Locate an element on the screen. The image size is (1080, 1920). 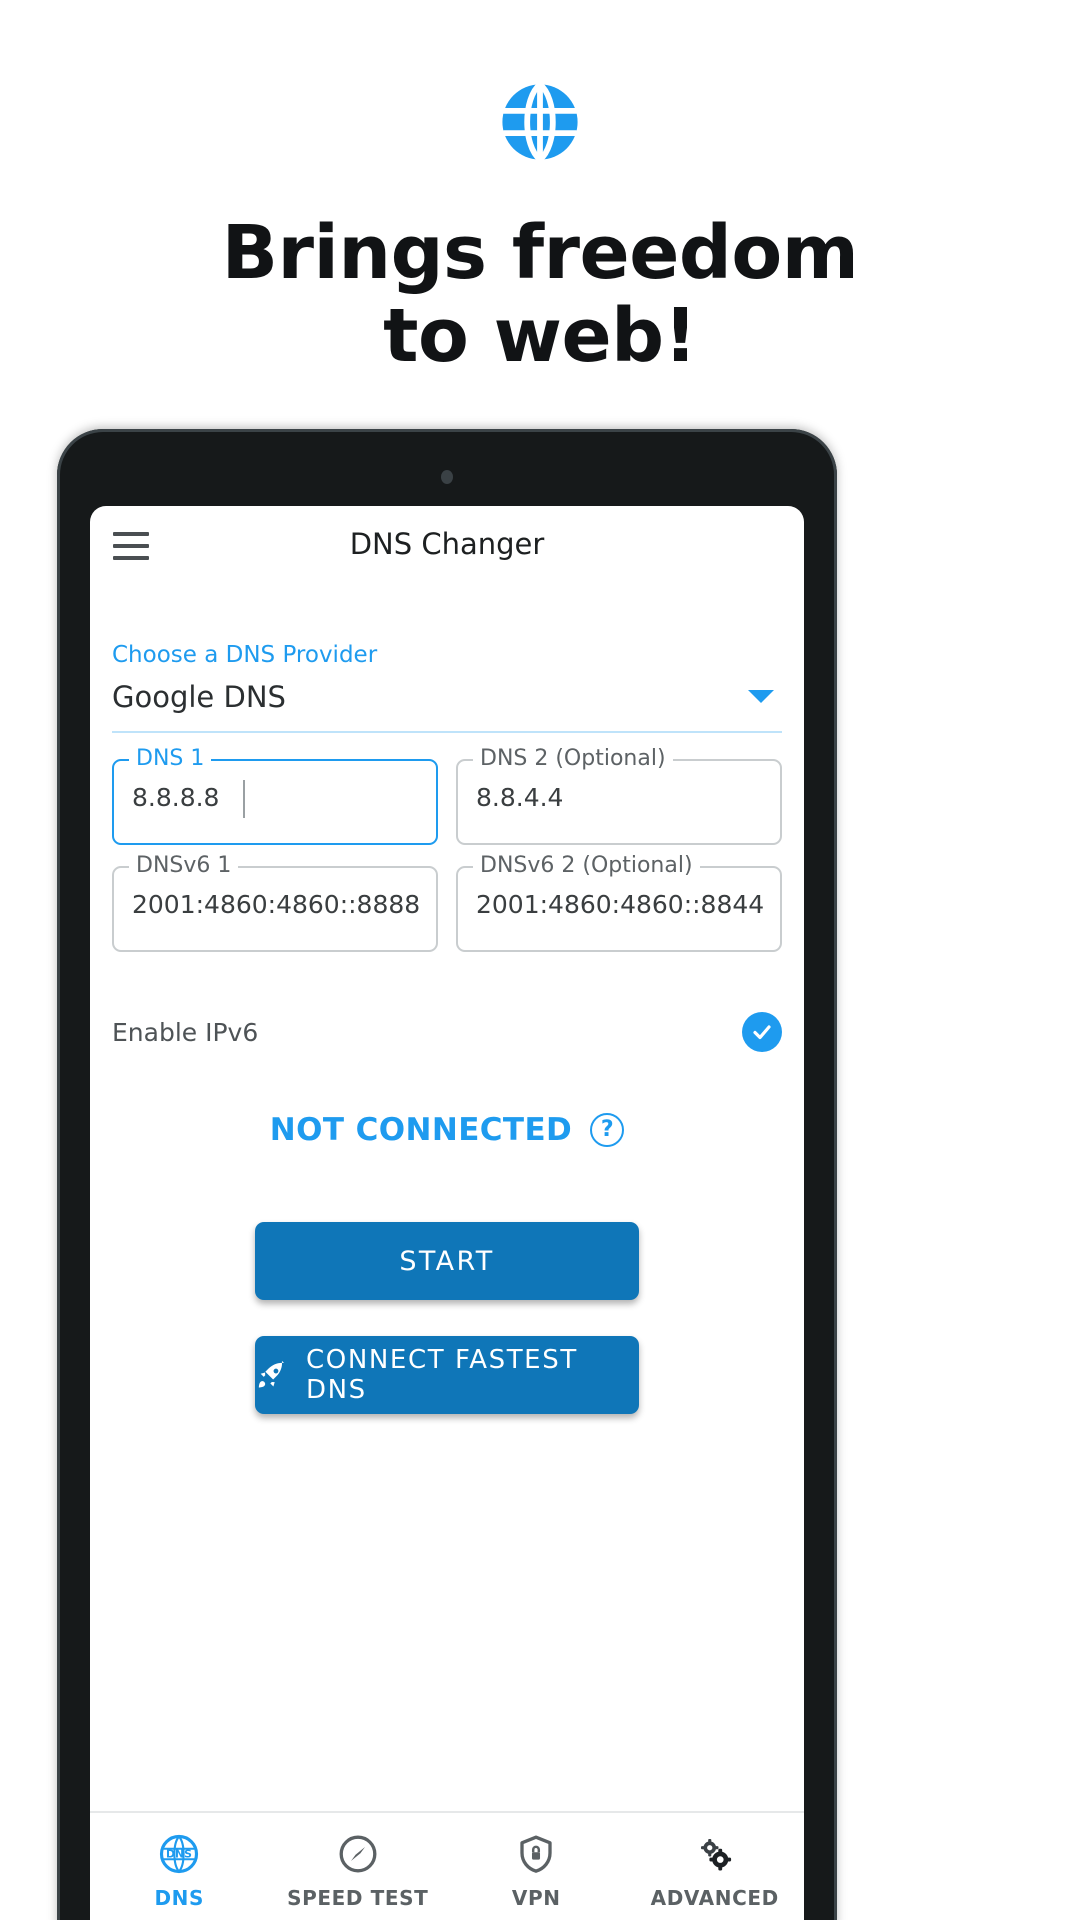
dns2-value: 8.8.4.4 is located at coordinates (520, 797).